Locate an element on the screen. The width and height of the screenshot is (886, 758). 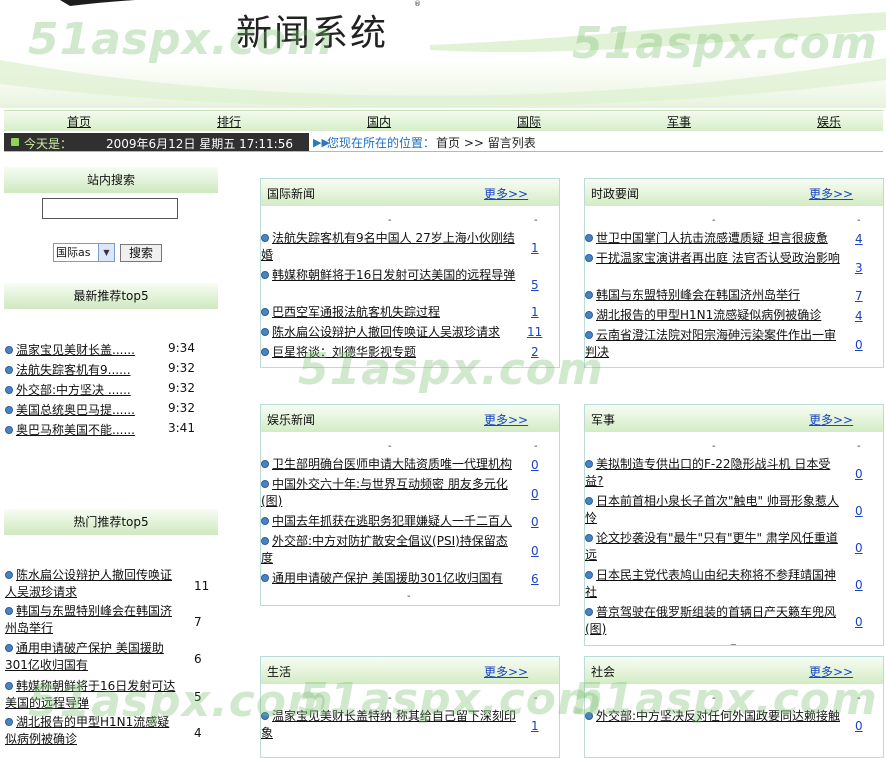
news-link: 外交部:中方坚决反对任何外国政要同达赖接触 is located at coordinates (718, 716).